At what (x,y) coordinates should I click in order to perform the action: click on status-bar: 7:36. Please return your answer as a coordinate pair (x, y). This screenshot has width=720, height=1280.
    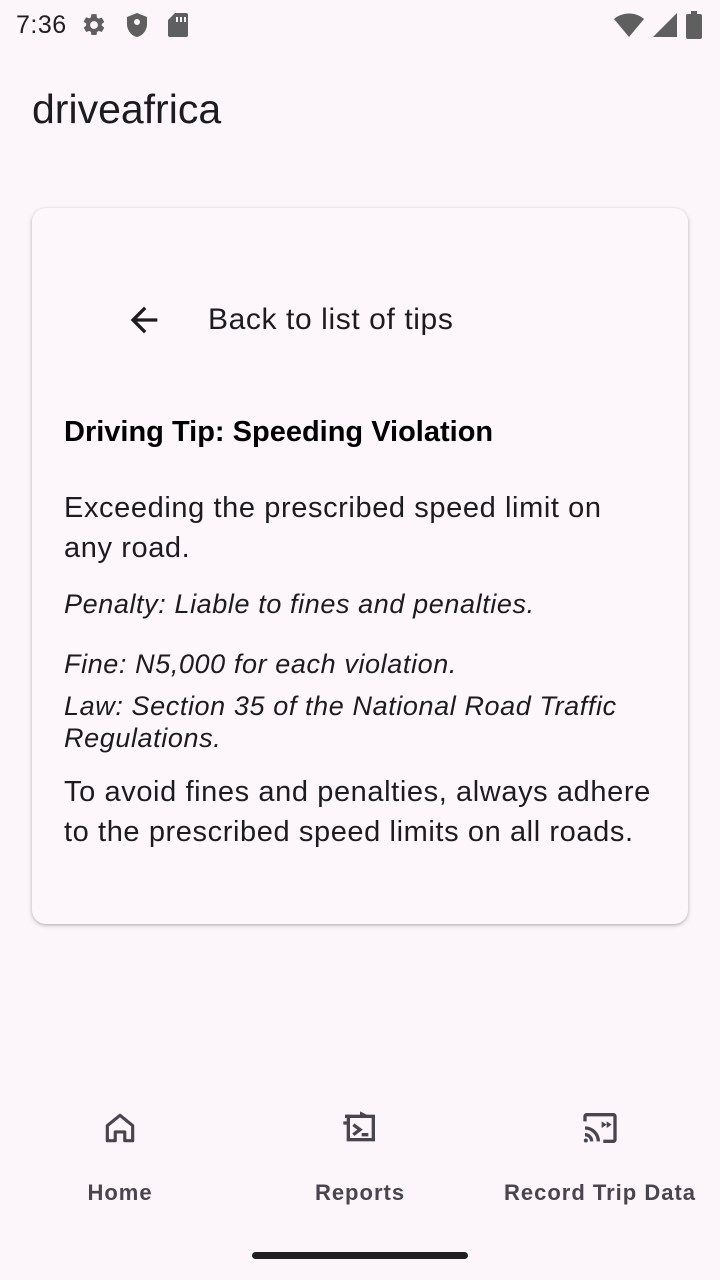
    Looking at the image, I should click on (360, 25).